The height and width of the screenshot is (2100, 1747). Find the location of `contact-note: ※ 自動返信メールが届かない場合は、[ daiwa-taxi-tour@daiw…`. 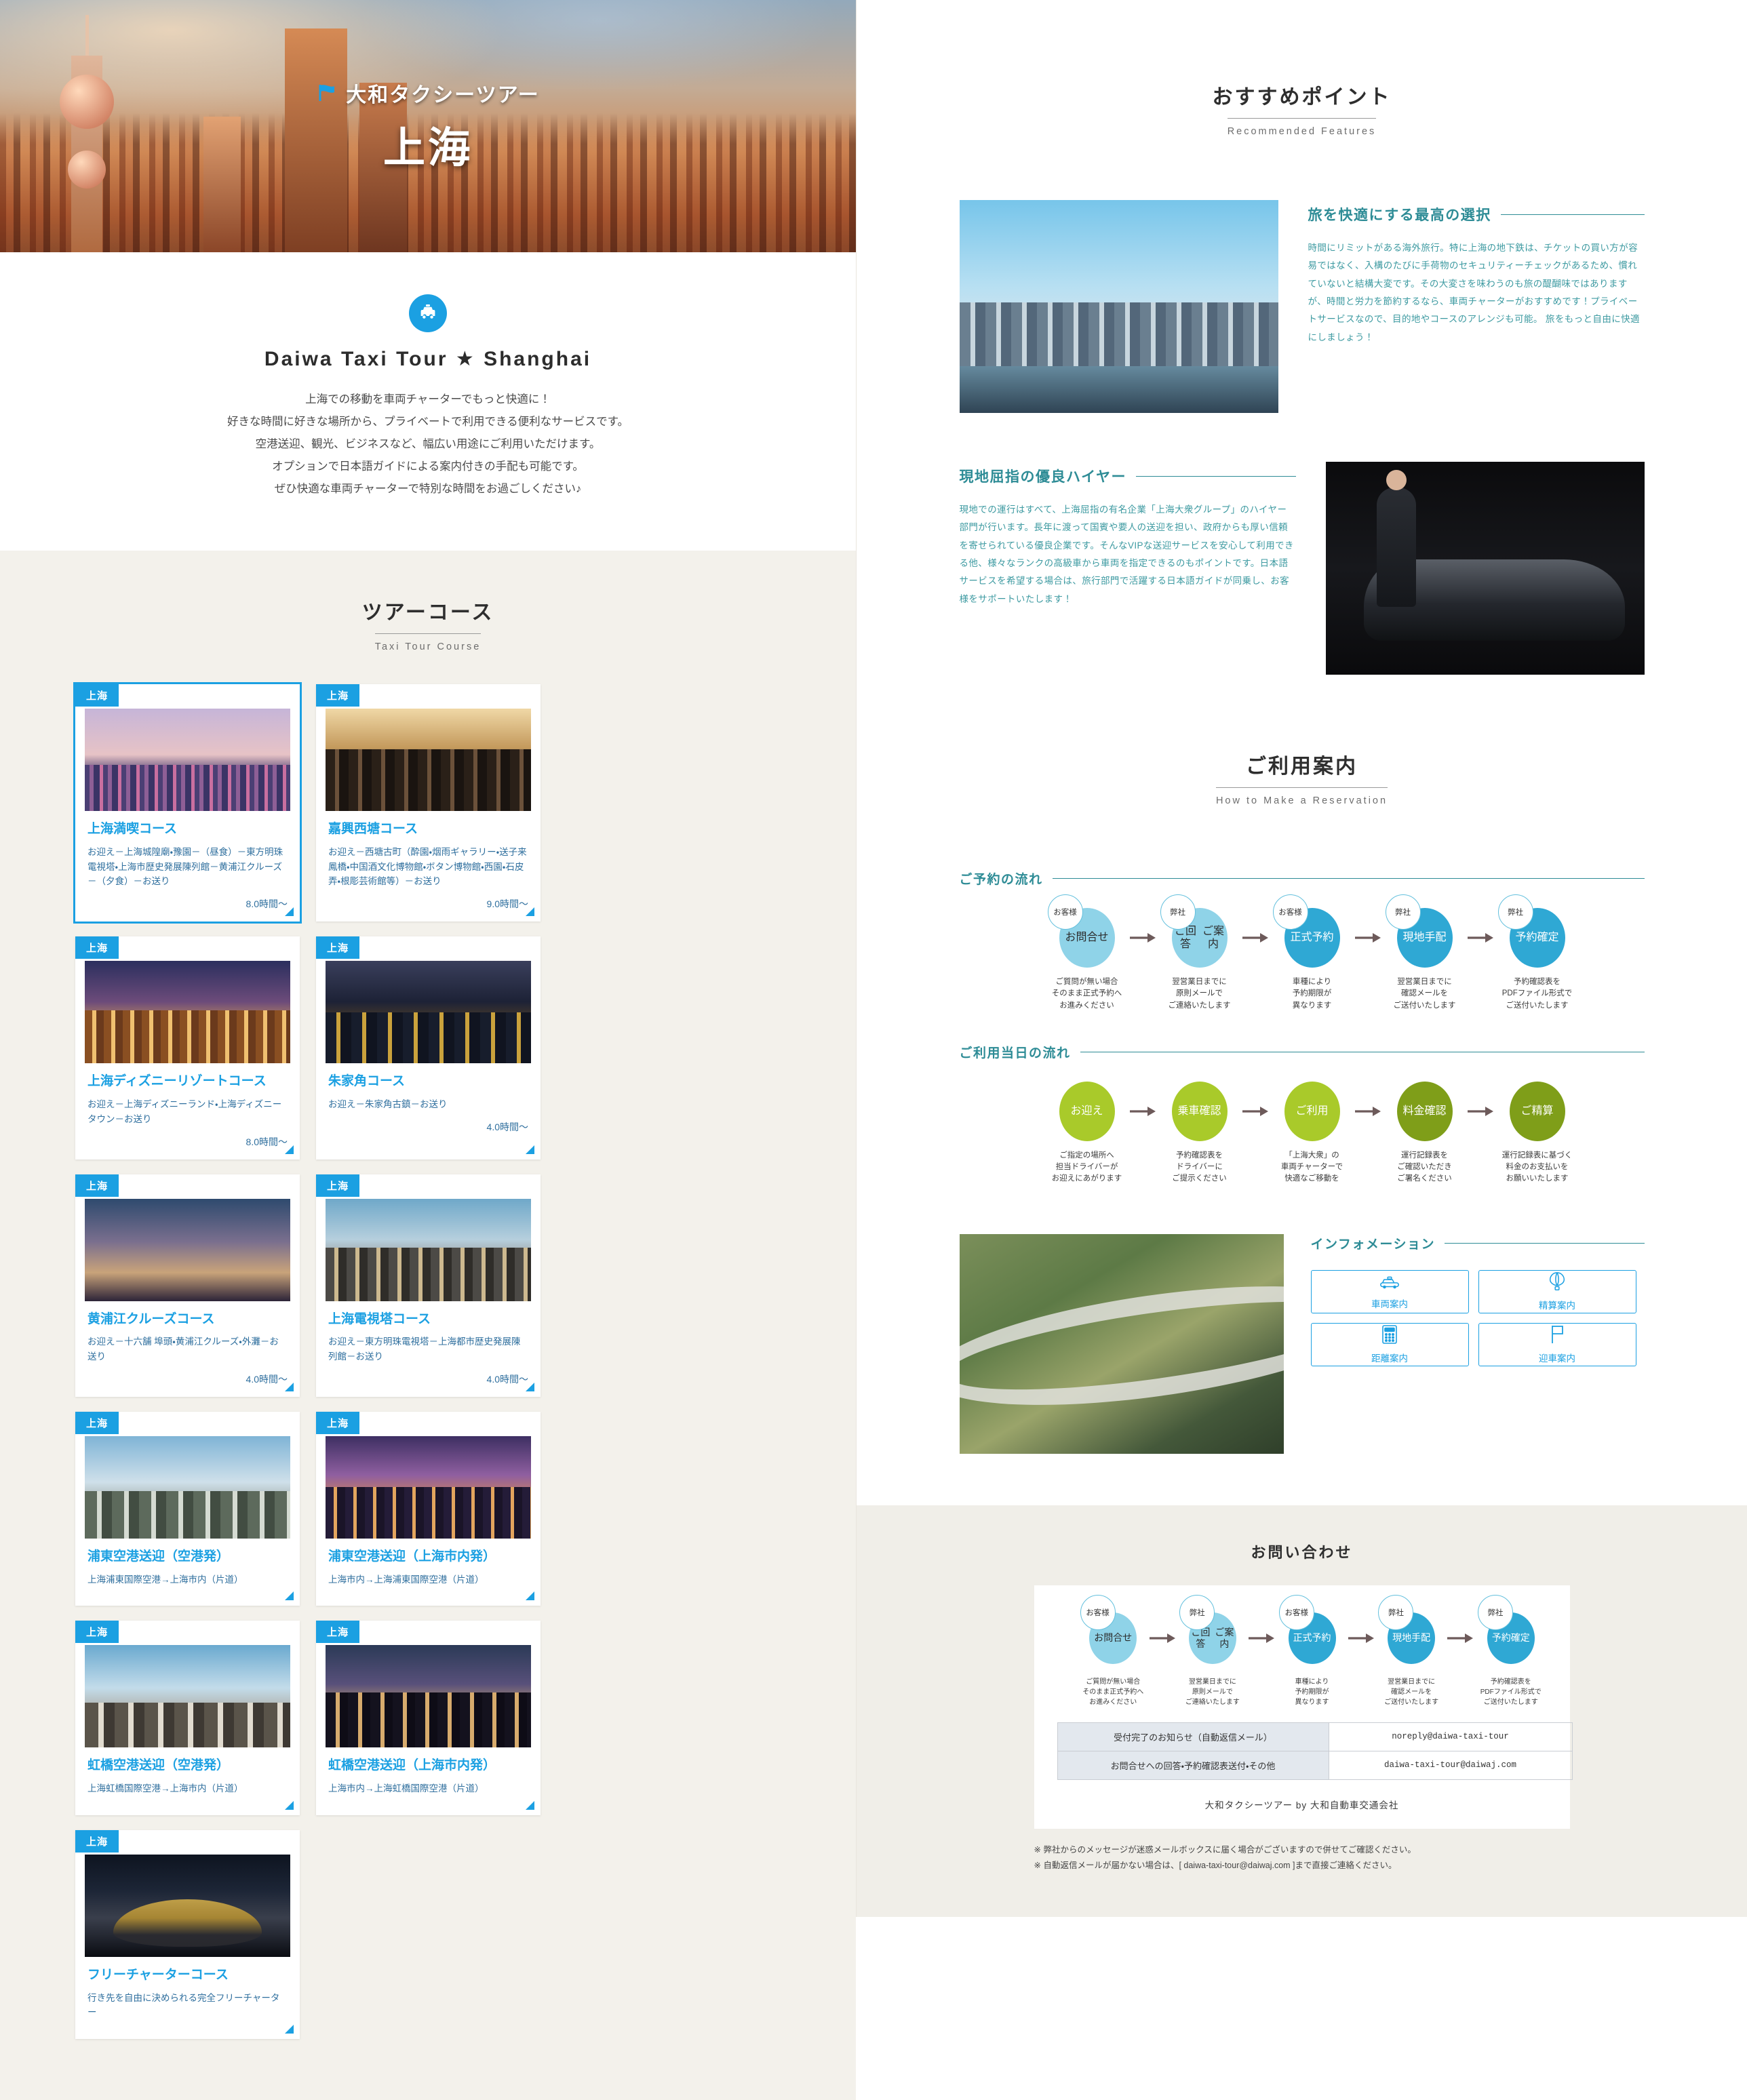

contact-note: ※ 自動返信メールが届かない場合は、[ daiwa-taxi-tour@daiw… is located at coordinates (1215, 1865).